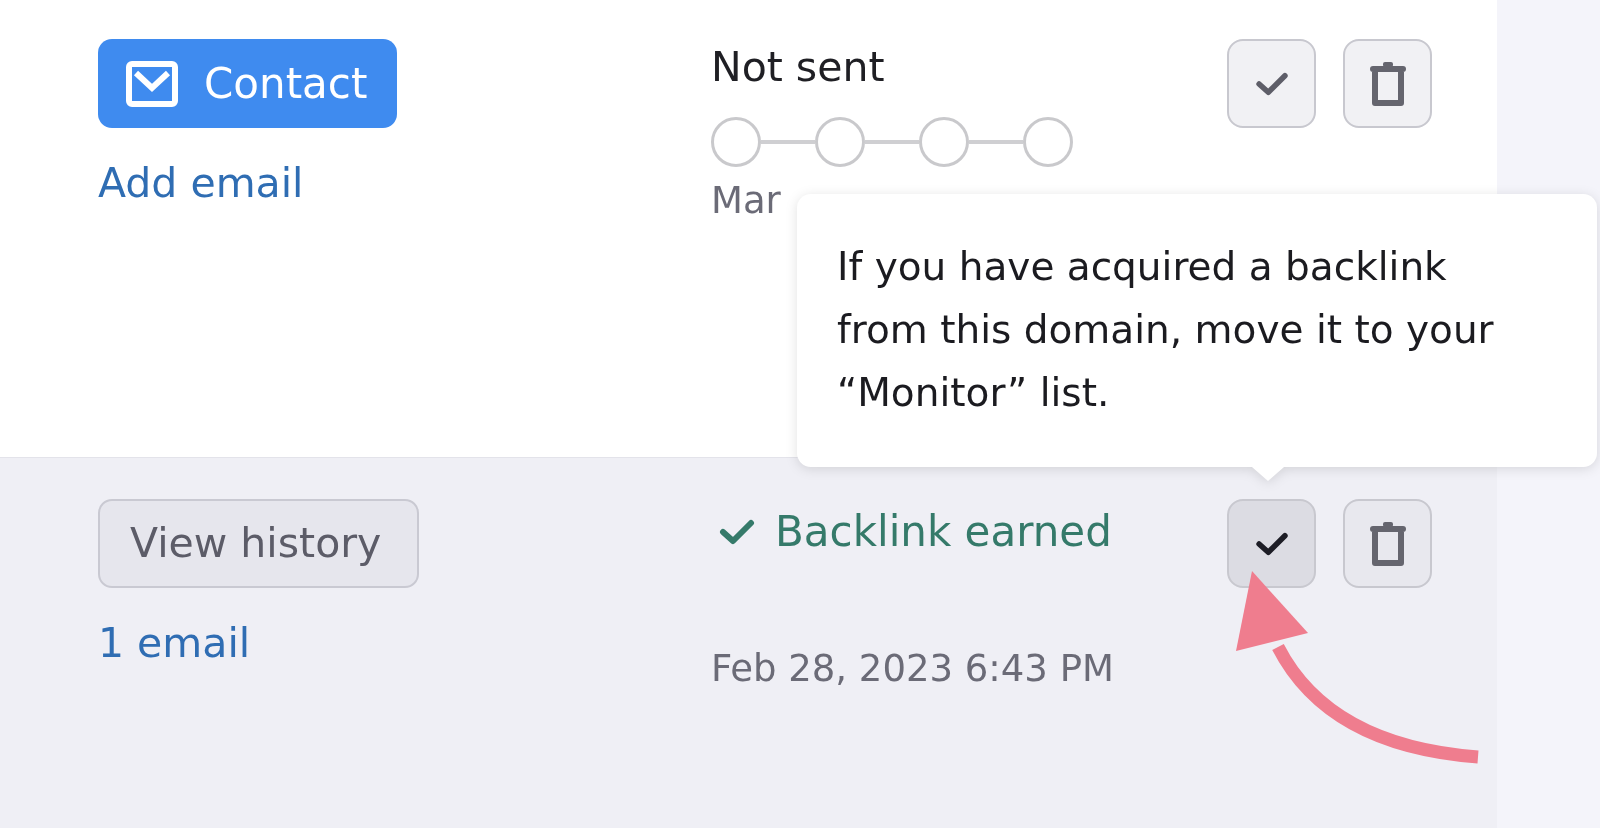 The height and width of the screenshot is (828, 1600). I want to click on status-text: Not sent, so click(798, 68).